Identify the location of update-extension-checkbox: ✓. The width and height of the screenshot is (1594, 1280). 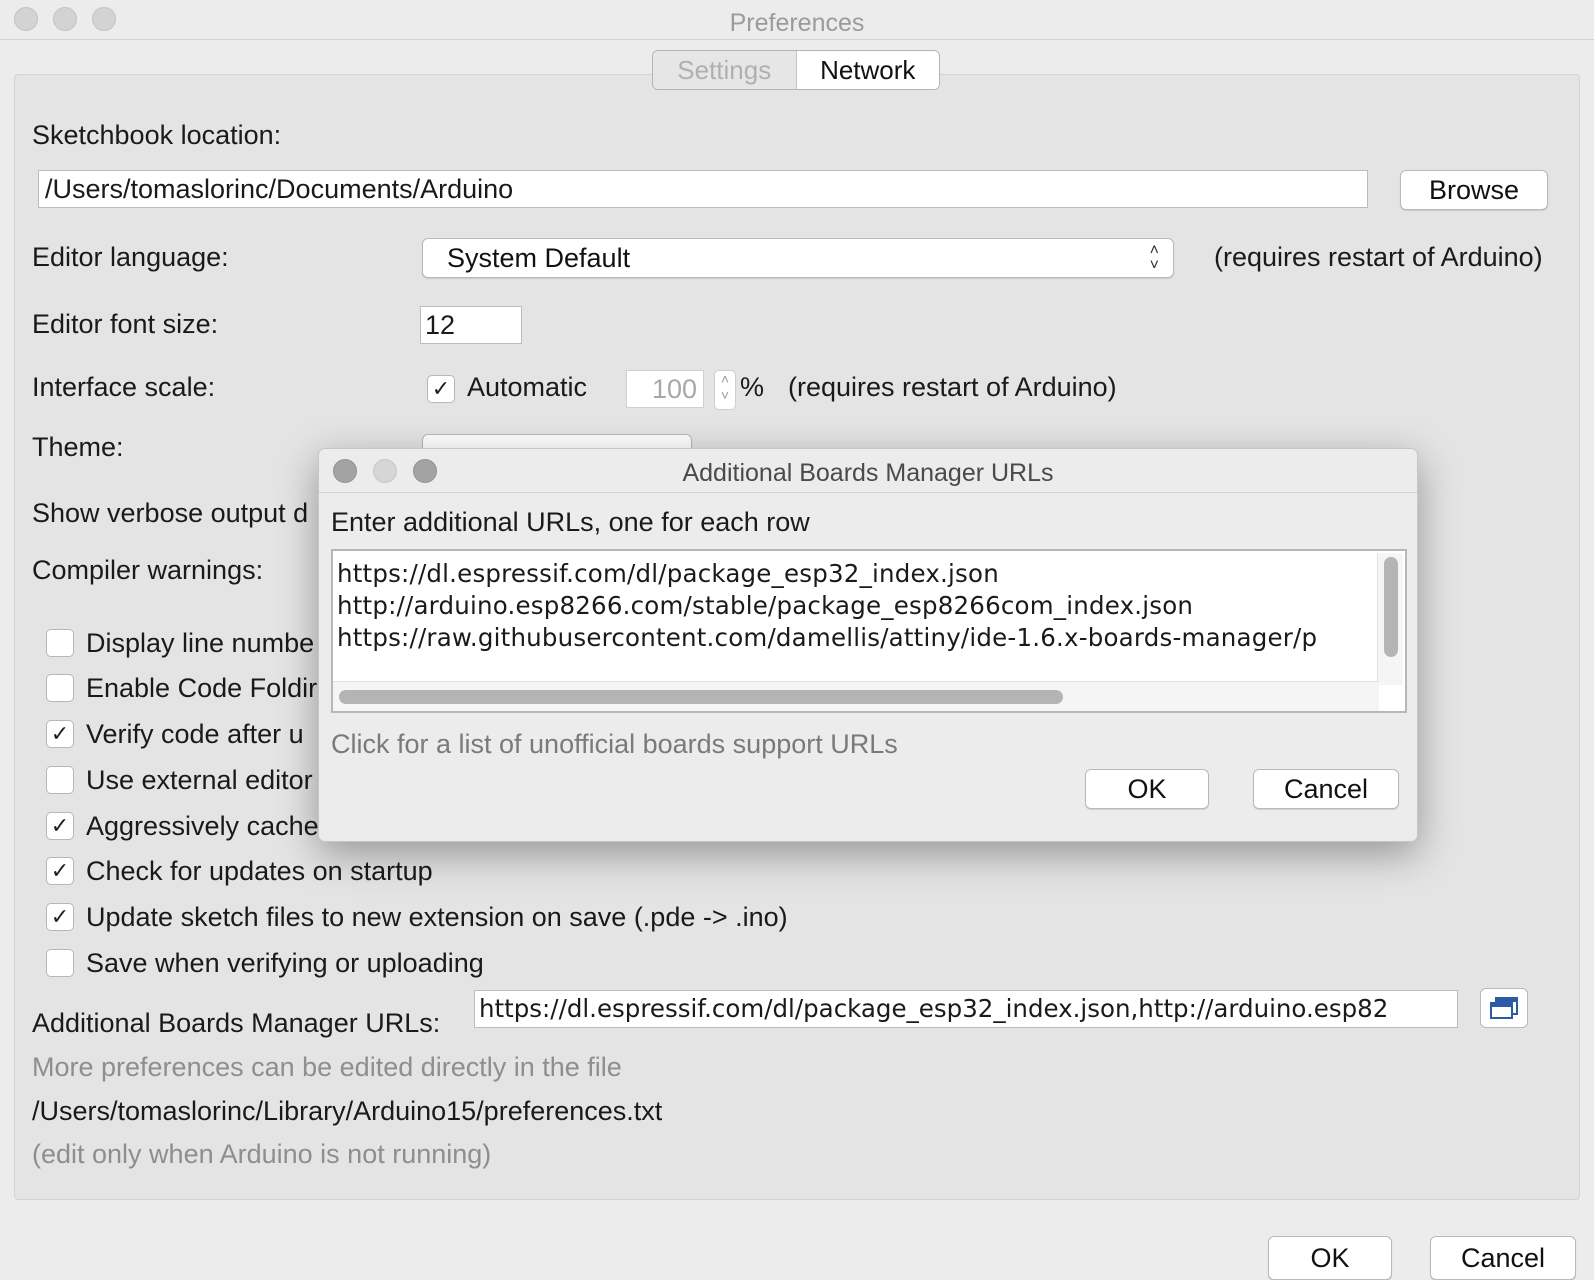
(60, 917).